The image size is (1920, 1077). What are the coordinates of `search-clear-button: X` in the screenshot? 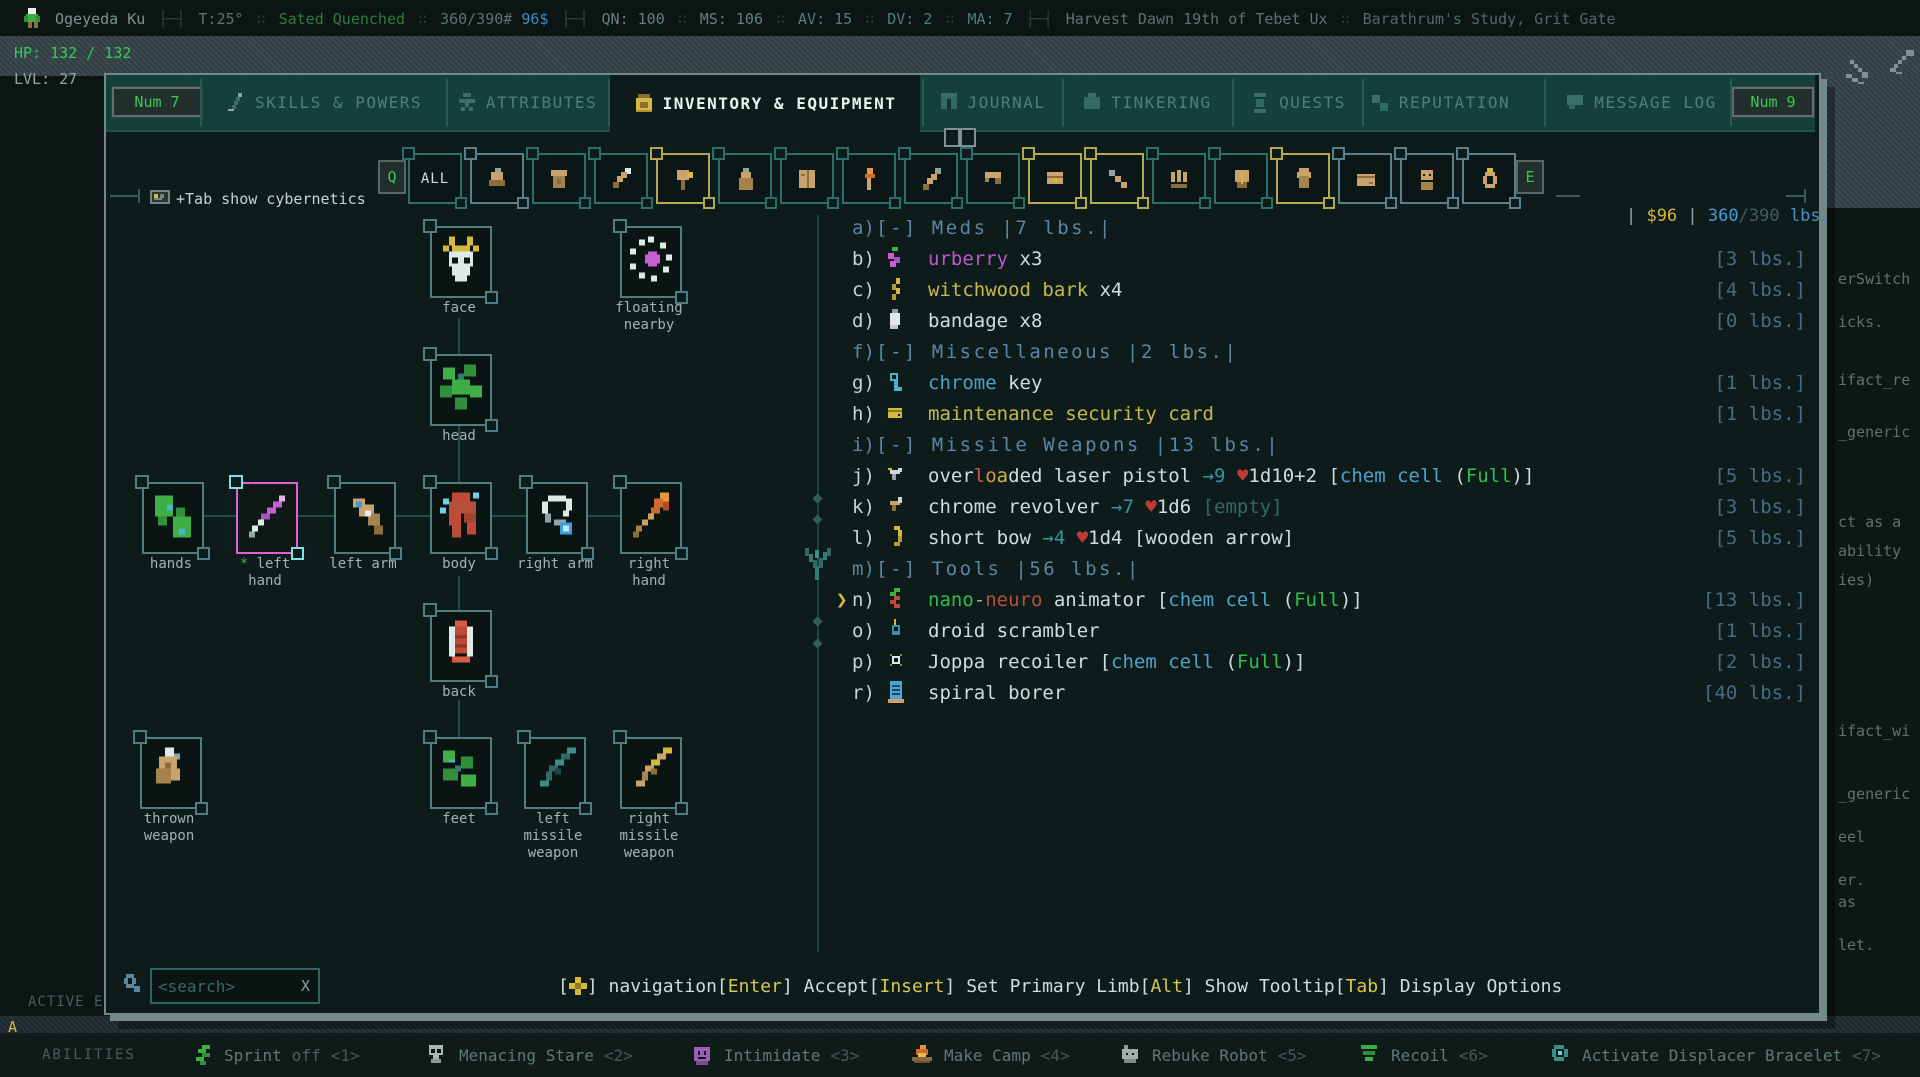 It's located at (309, 986).